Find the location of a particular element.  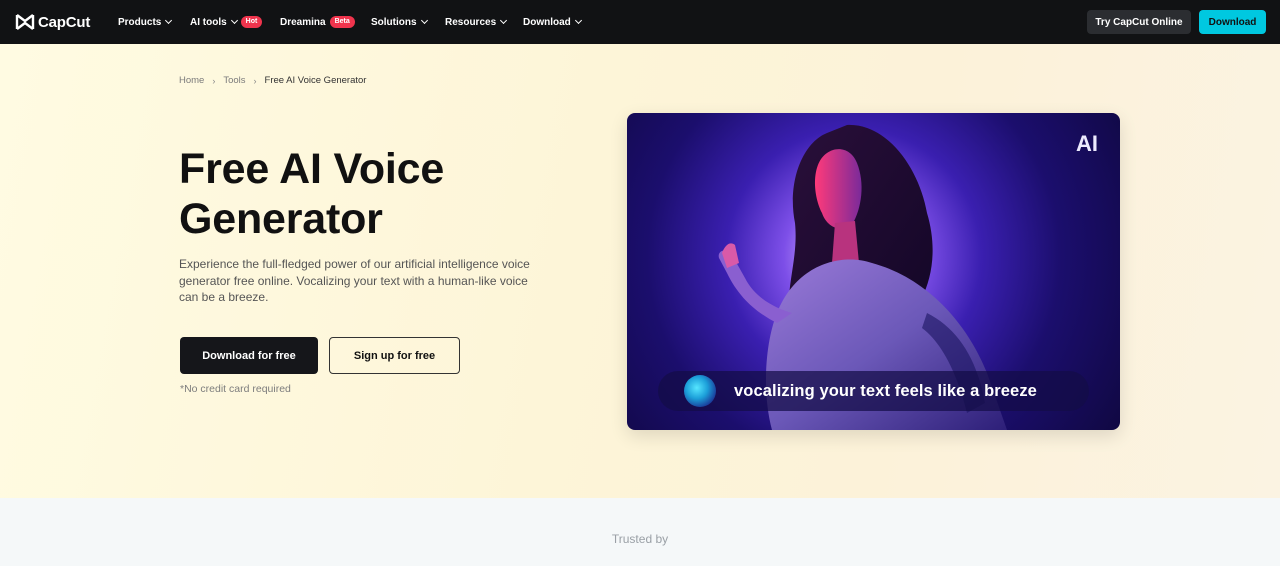

download-for-free-button: Download for free is located at coordinates (249, 355).